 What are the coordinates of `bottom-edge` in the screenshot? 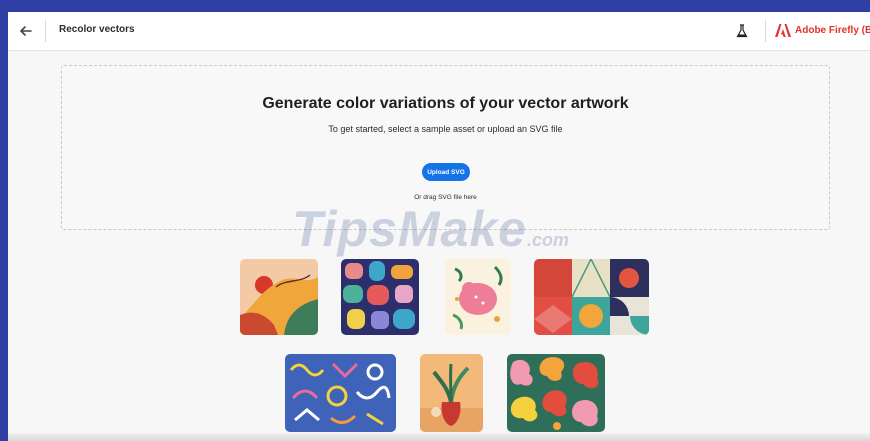 It's located at (439, 437).